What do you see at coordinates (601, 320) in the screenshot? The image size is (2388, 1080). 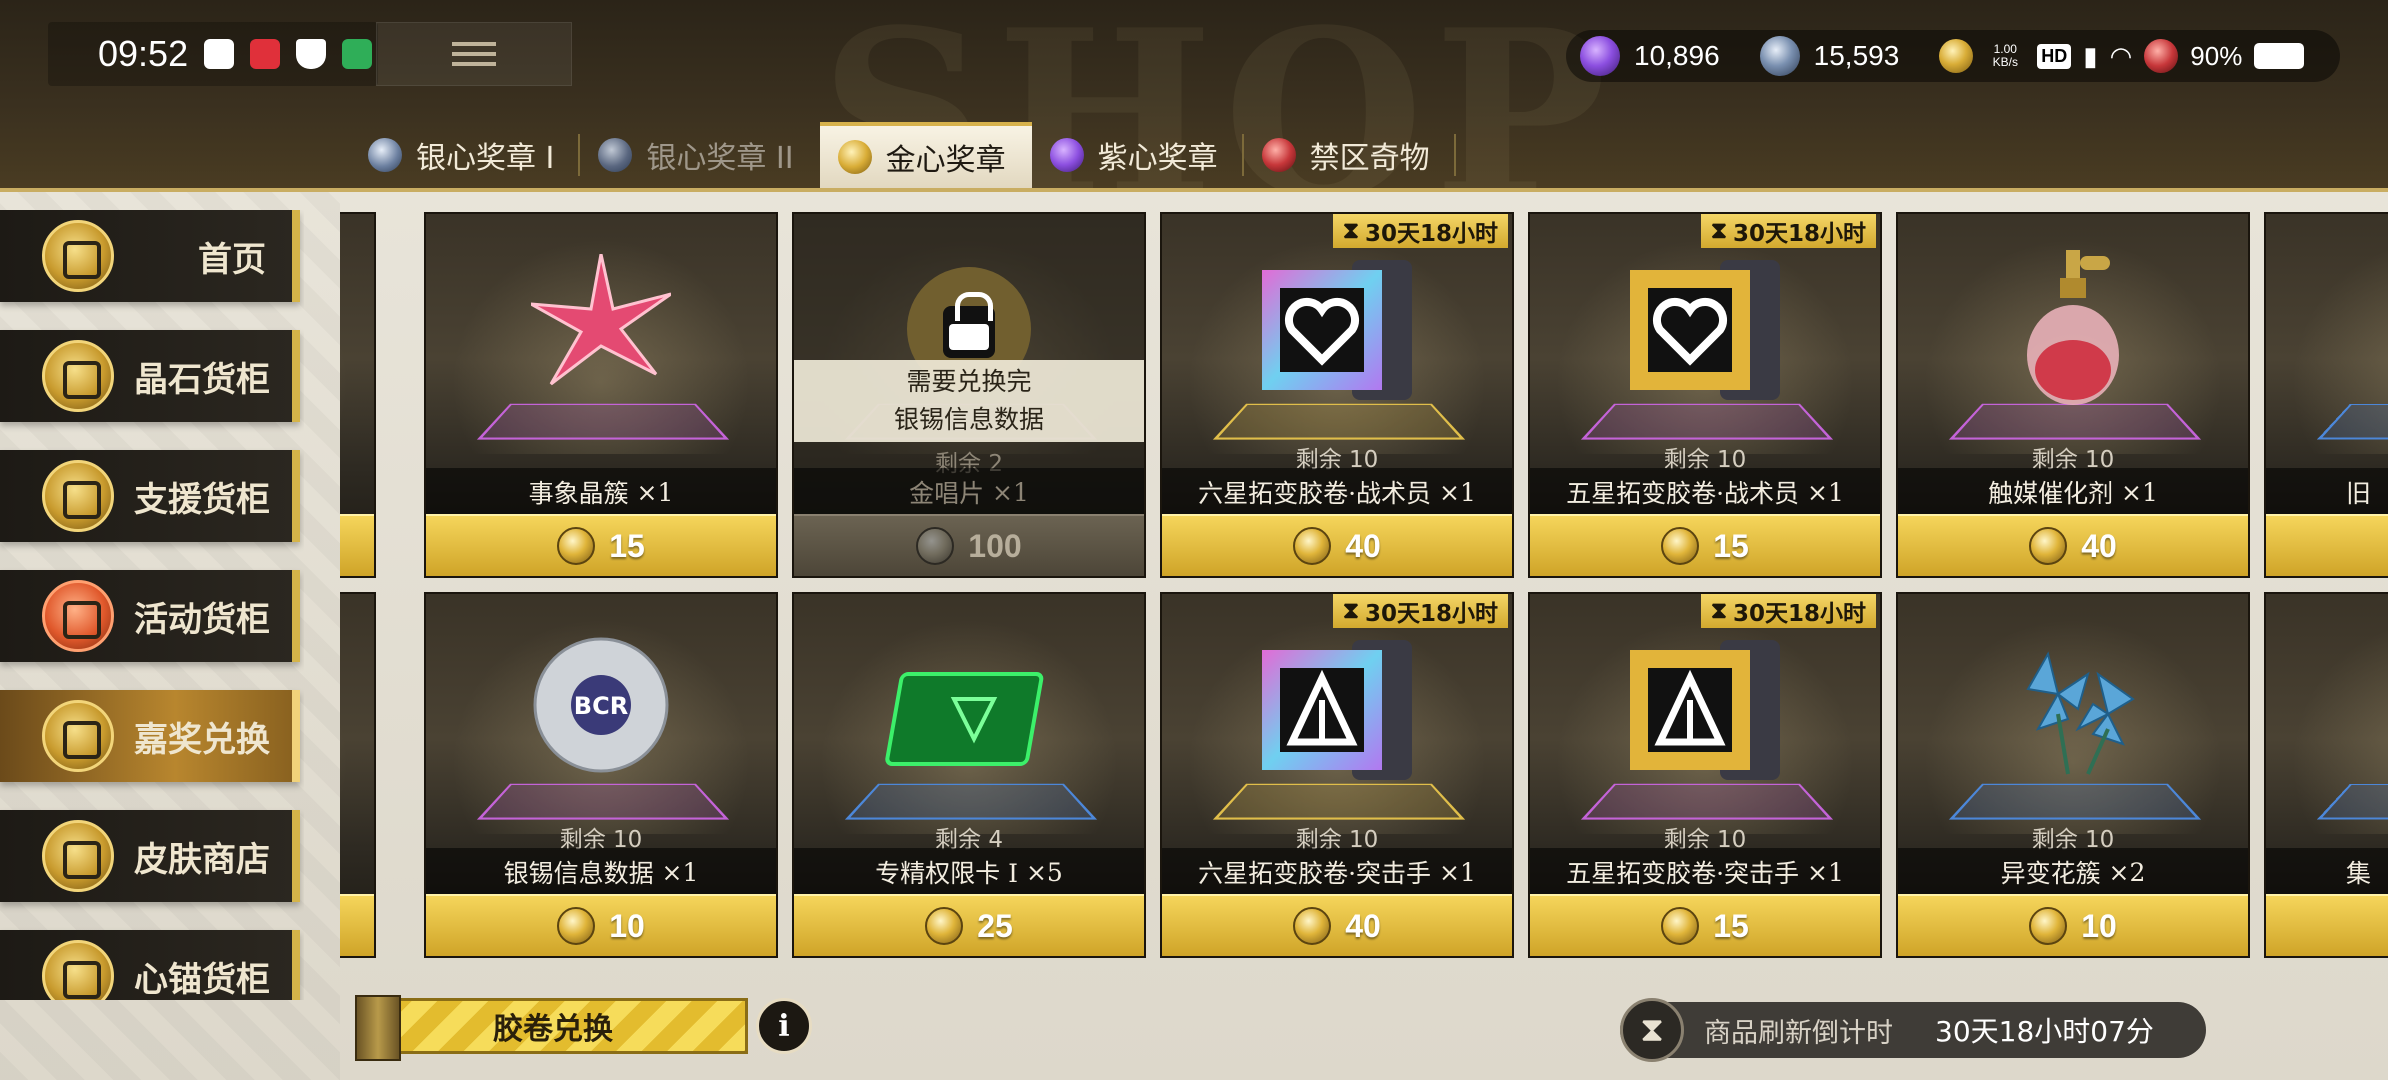 I see `crystal-star-icon` at bounding box center [601, 320].